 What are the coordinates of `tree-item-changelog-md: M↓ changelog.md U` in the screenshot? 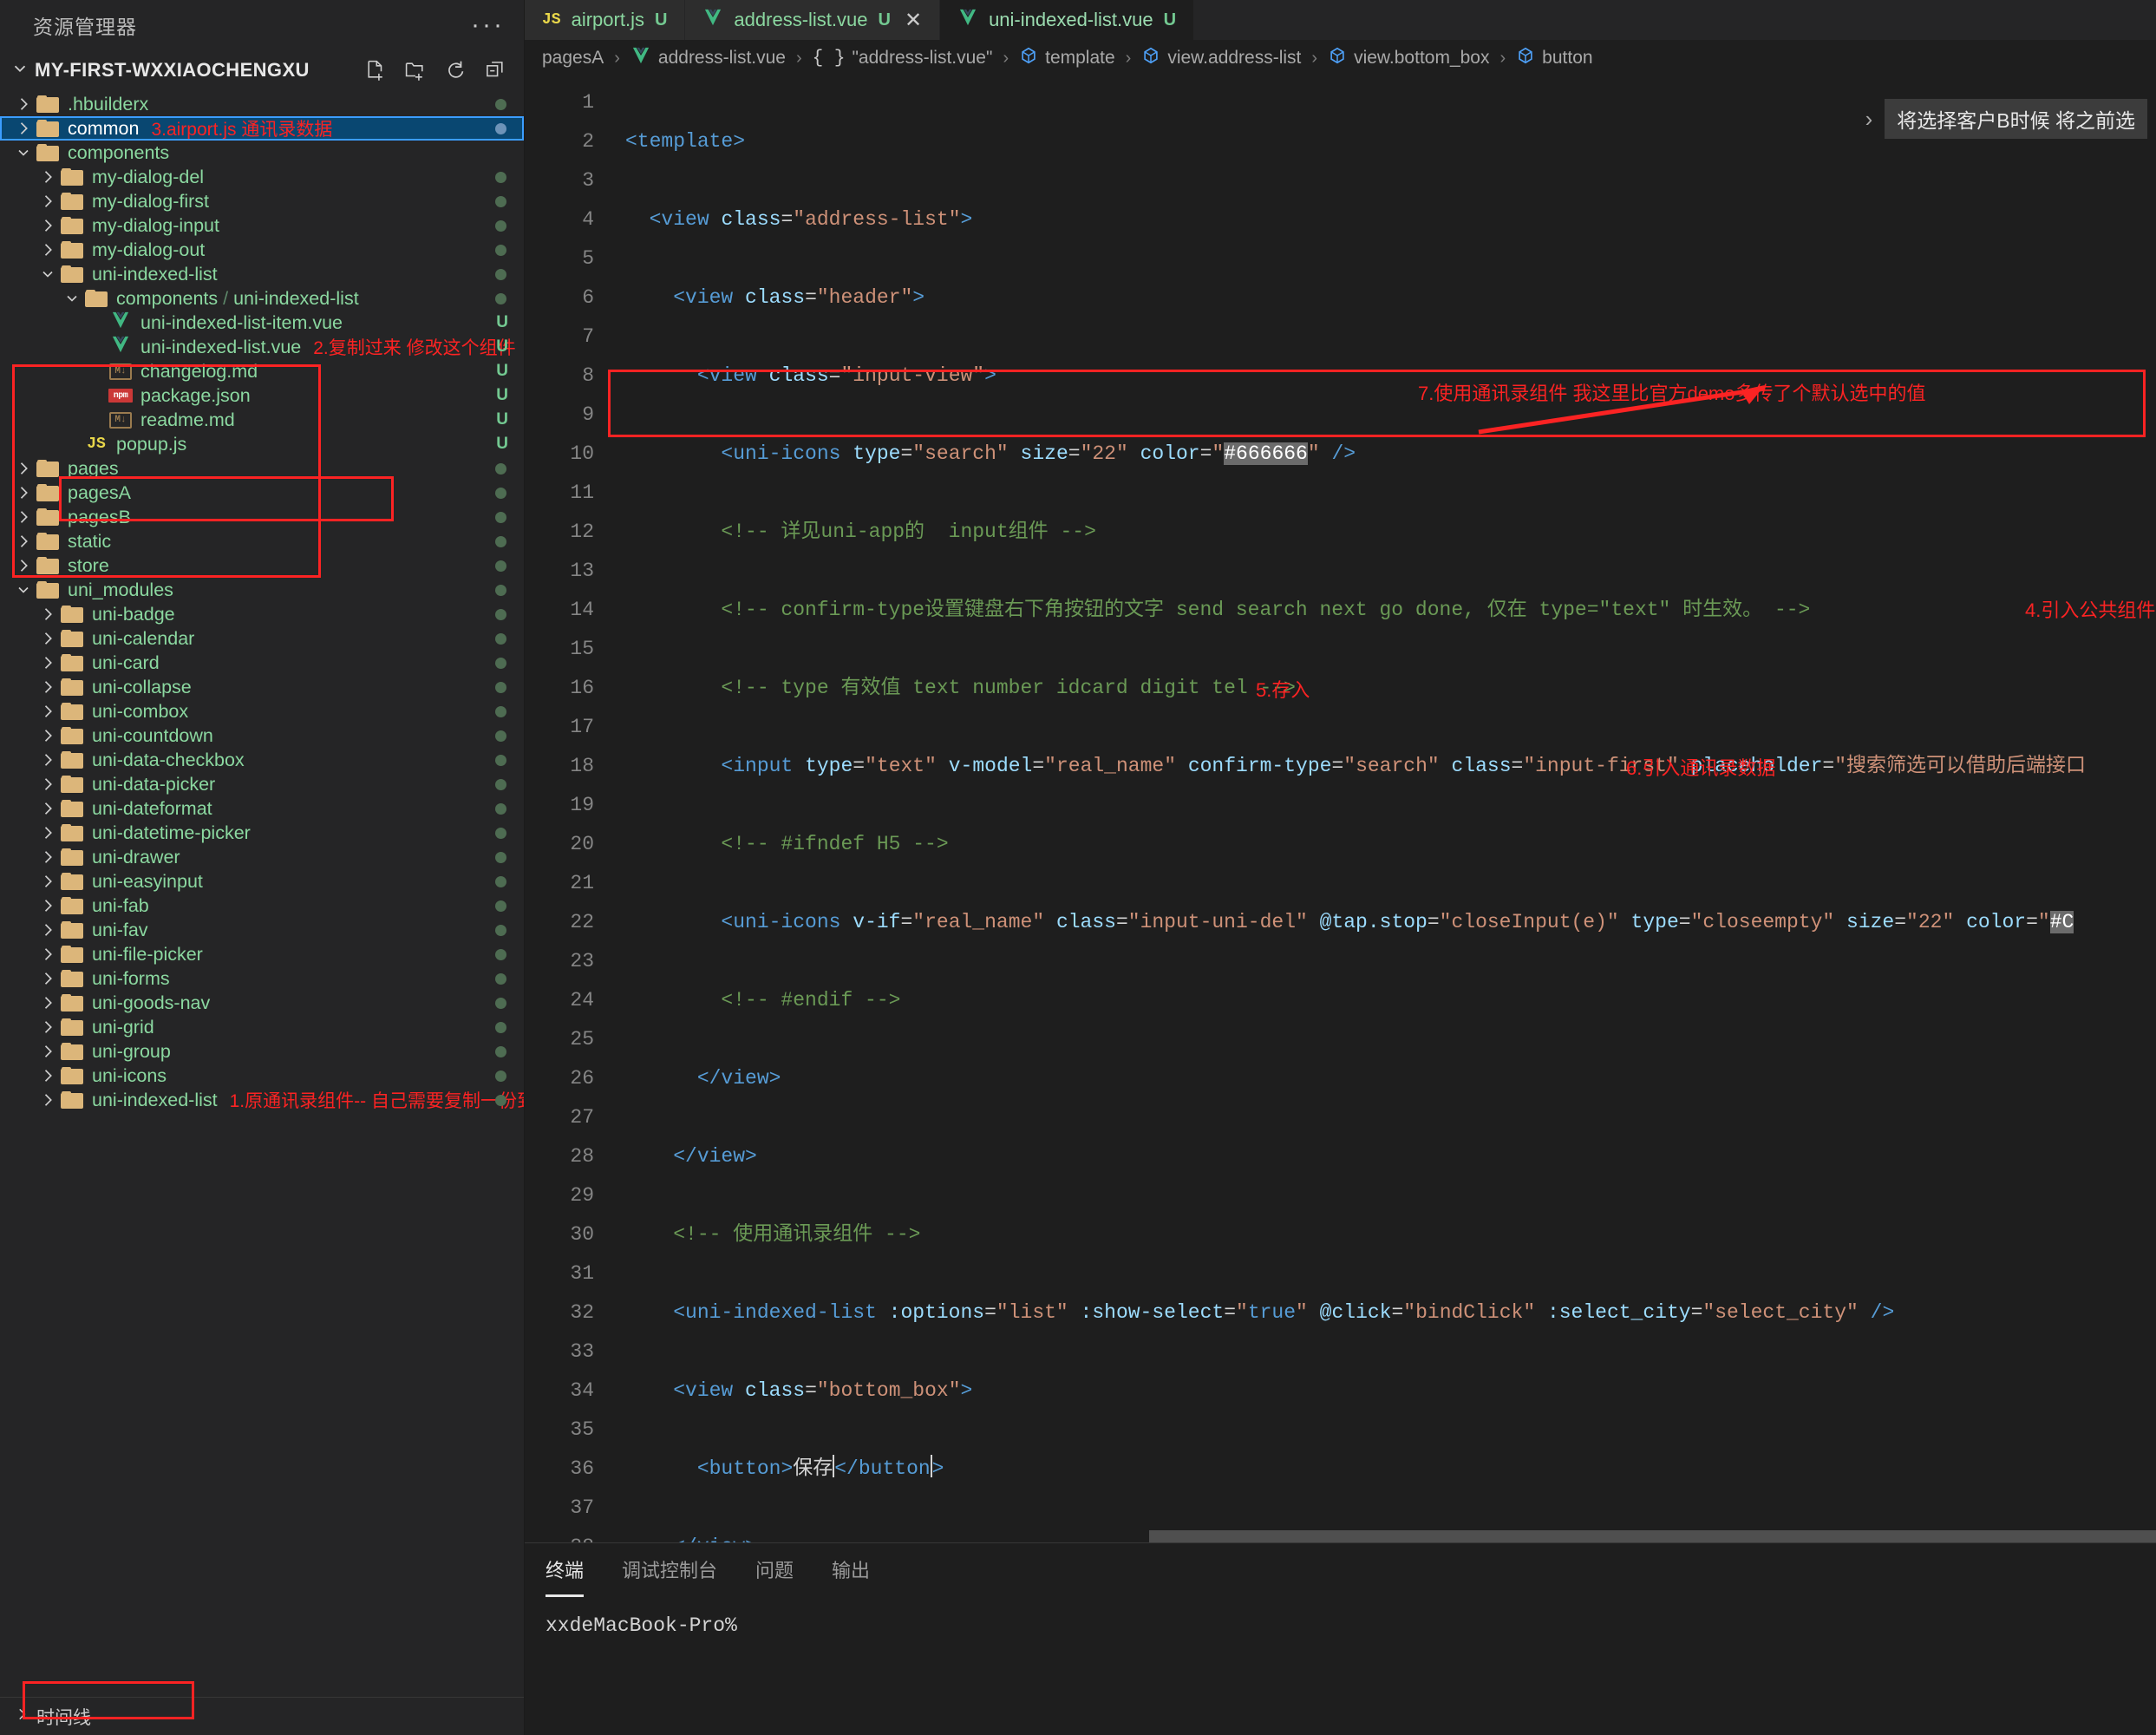 It's located at (262, 371).